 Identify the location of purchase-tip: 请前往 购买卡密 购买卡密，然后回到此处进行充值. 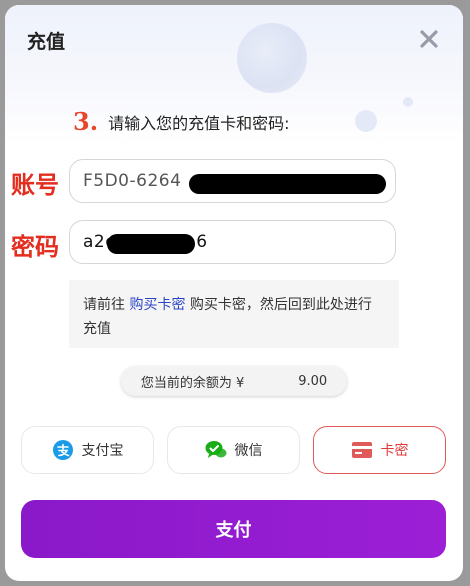
(234, 314).